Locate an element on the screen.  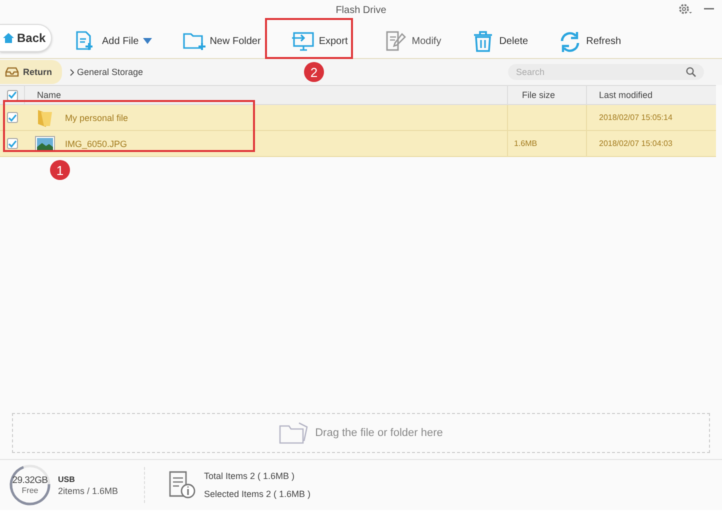
column-header: Name is located at coordinates (49, 95).